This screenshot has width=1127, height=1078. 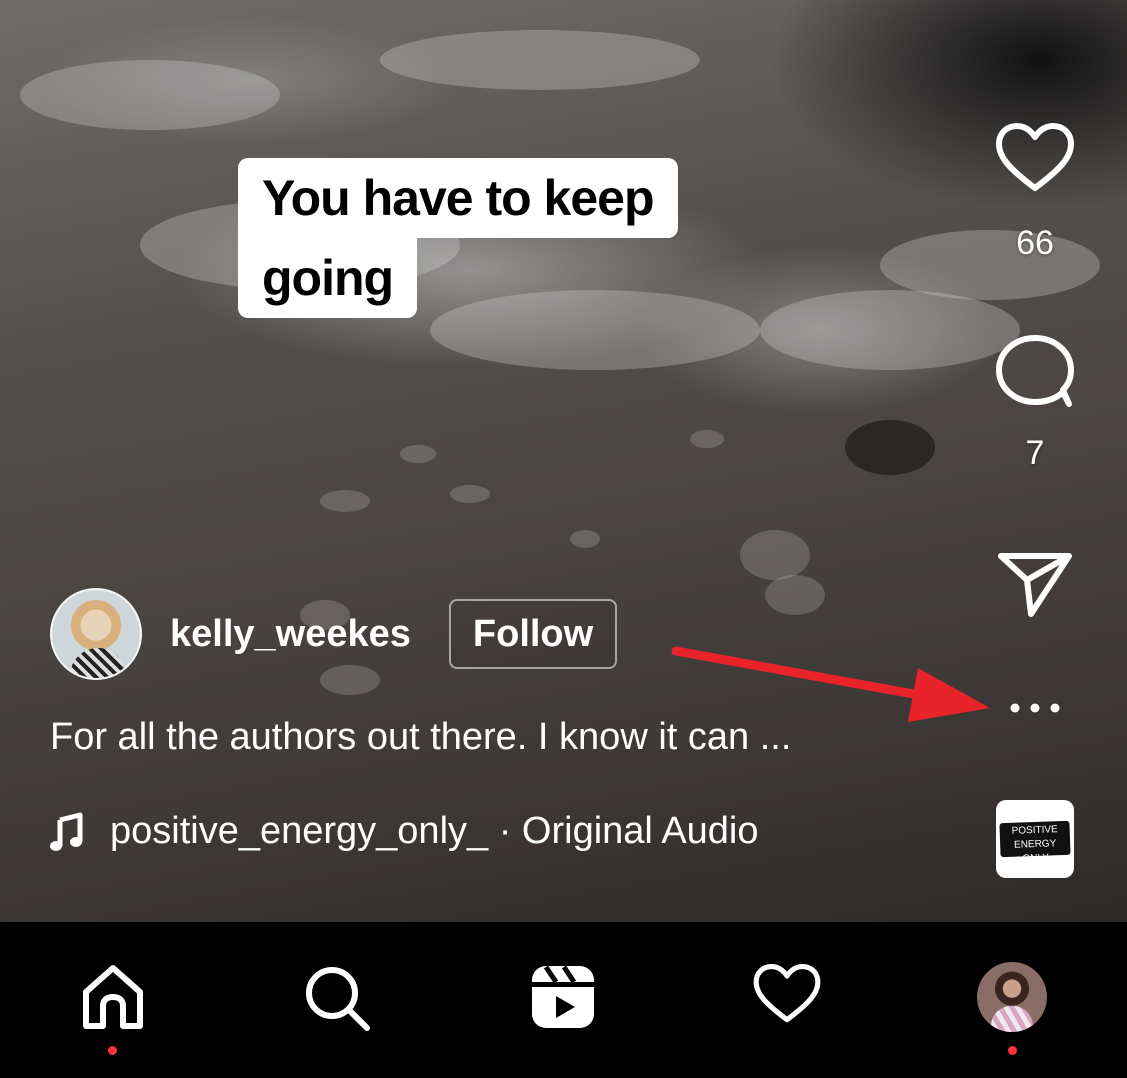 What do you see at coordinates (112, 1050) in the screenshot?
I see `home-notification-dot` at bounding box center [112, 1050].